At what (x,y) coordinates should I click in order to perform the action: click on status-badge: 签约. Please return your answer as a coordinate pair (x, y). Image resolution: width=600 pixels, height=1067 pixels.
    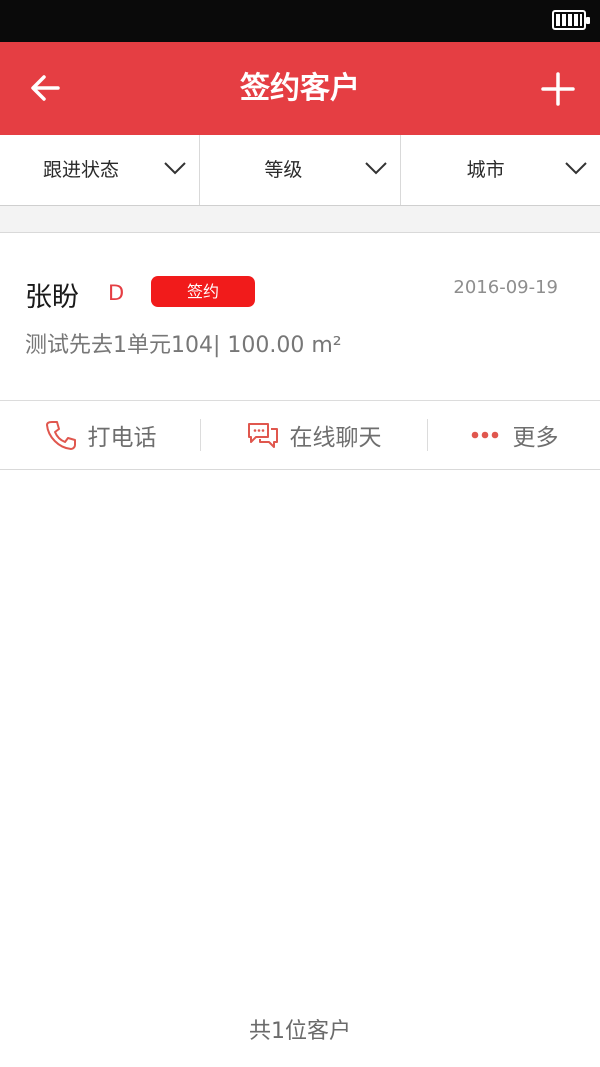
    Looking at the image, I should click on (203, 291).